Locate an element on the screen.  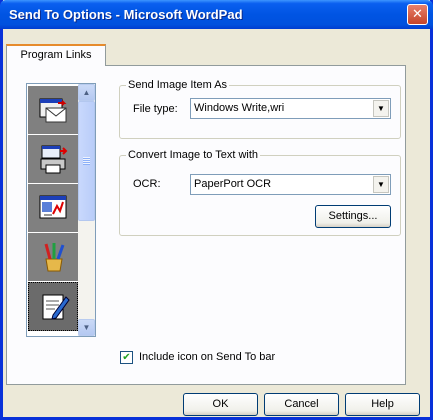
convert-text-legend: Convert Image to Text with is located at coordinates (193, 155).